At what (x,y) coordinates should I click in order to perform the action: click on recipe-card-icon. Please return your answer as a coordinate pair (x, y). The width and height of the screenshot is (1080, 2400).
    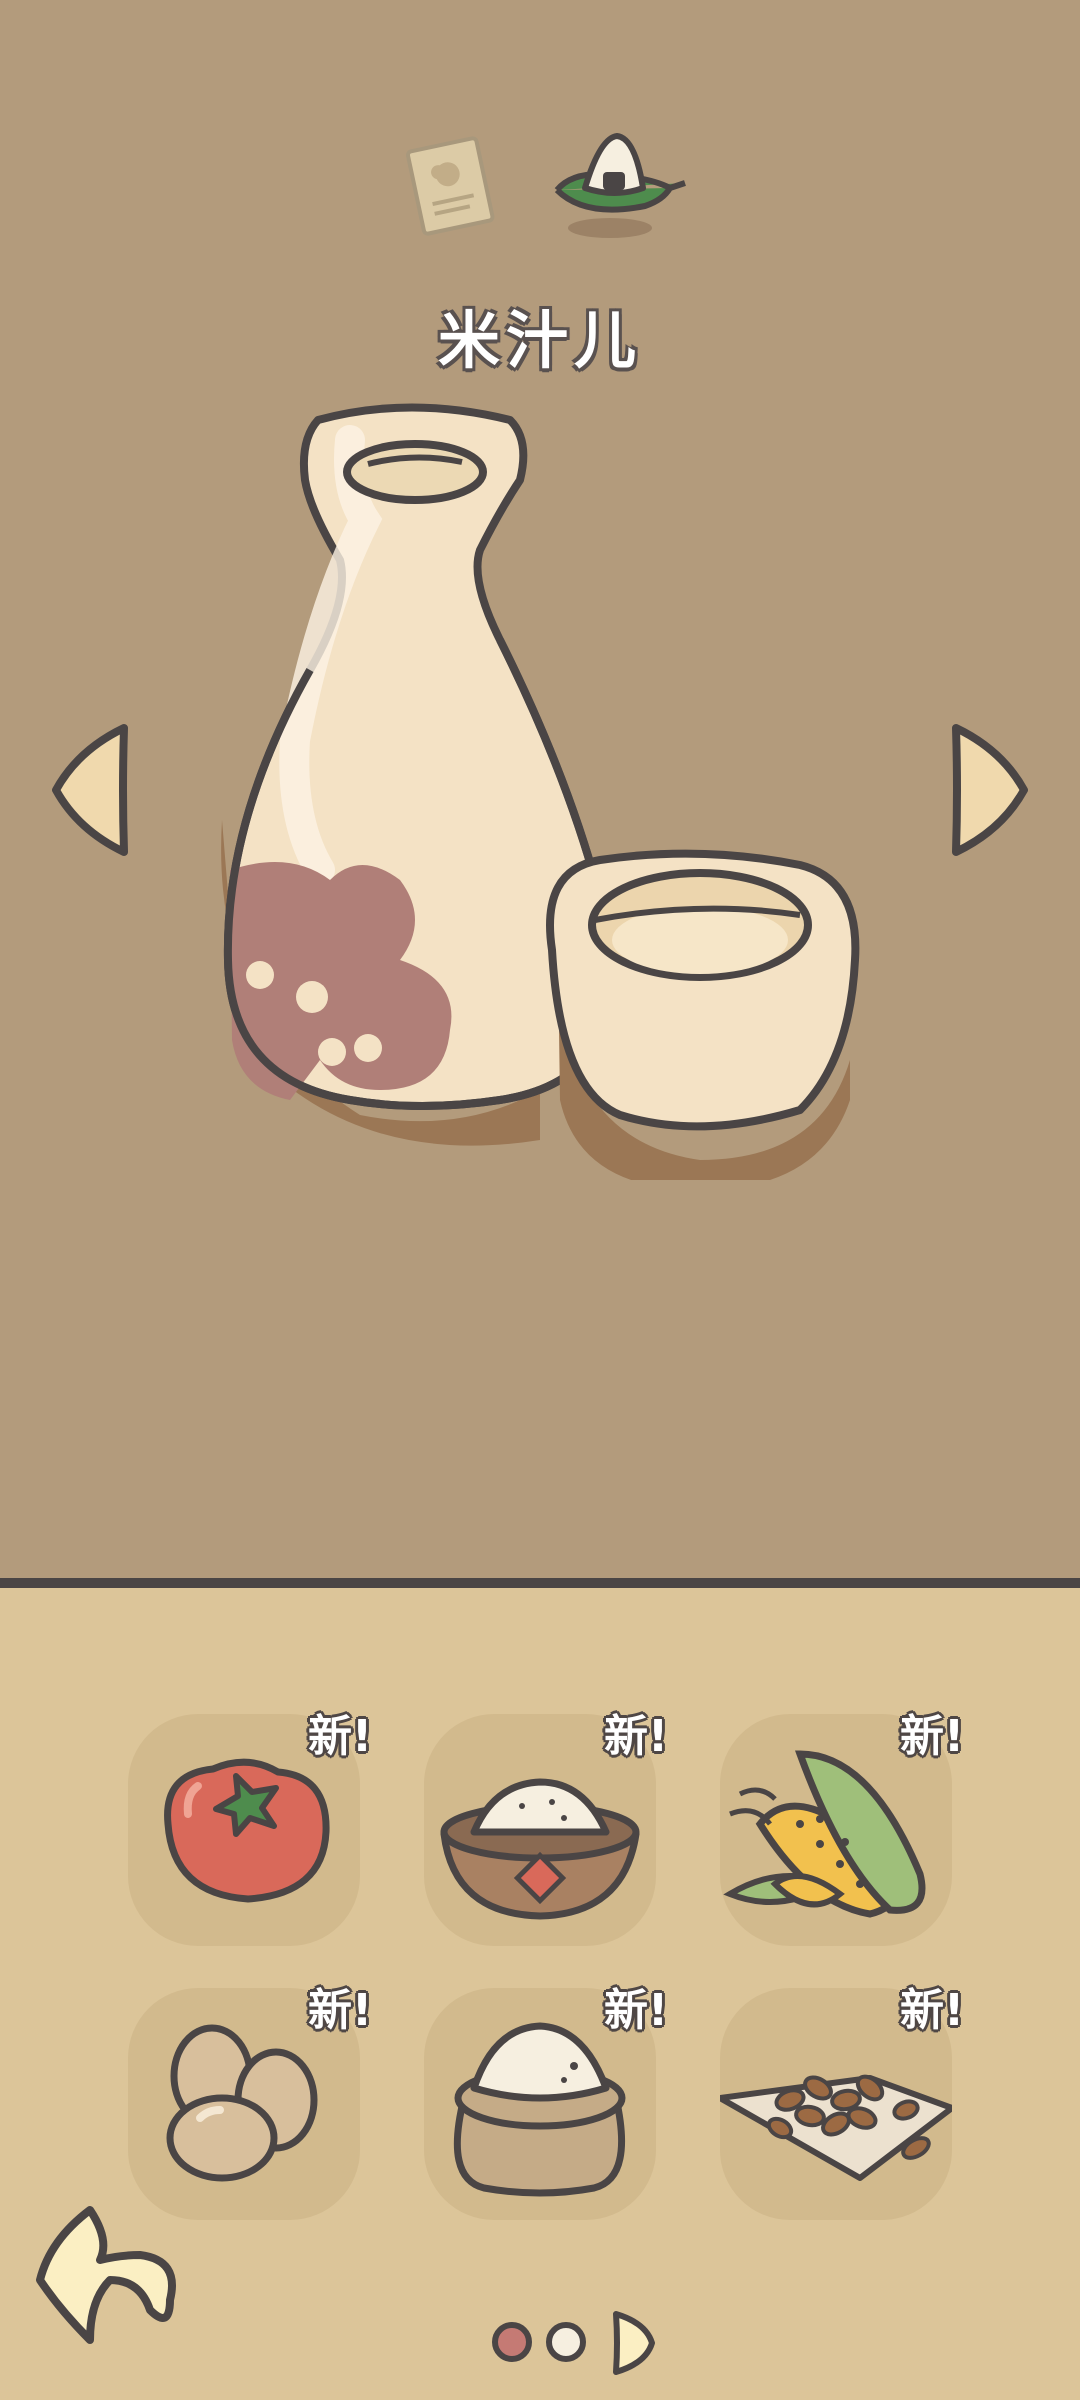
    Looking at the image, I should click on (450, 185).